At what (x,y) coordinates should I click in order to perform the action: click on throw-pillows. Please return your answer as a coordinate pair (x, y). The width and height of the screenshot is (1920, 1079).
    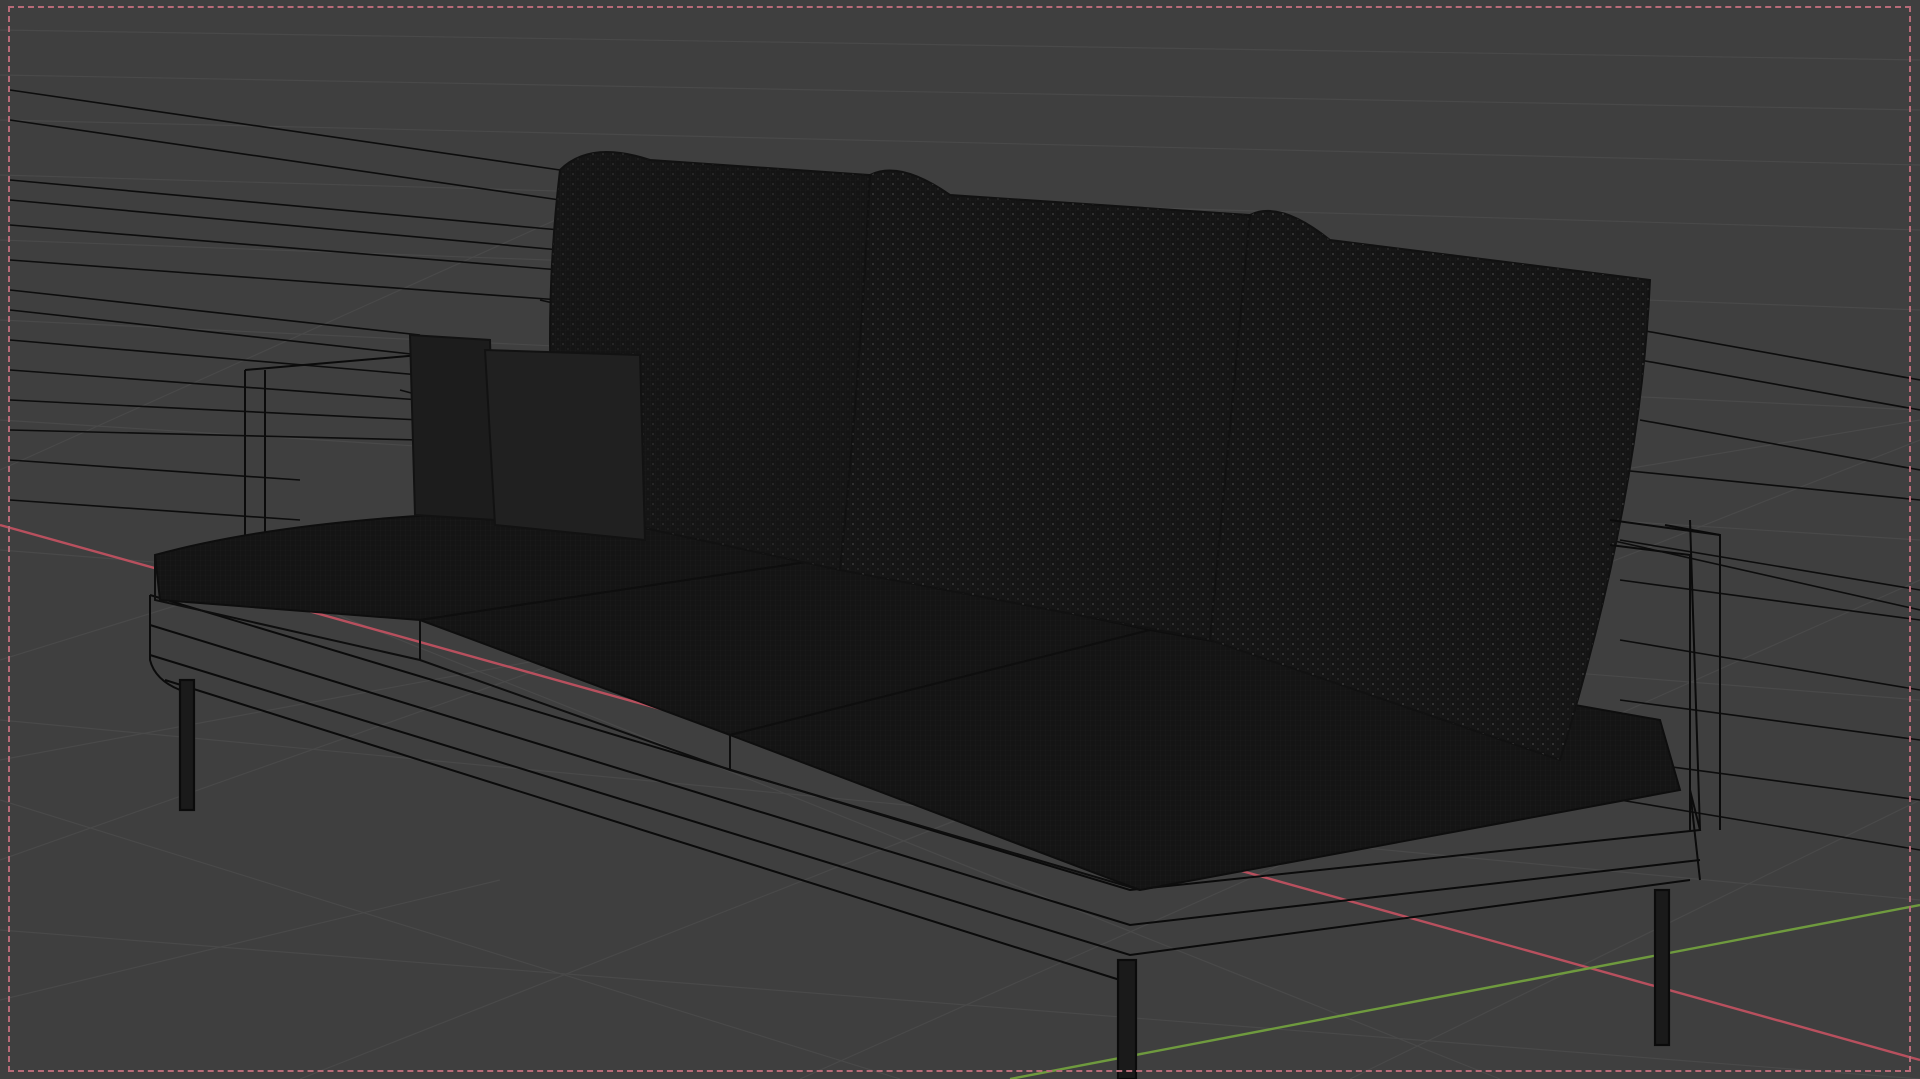
    Looking at the image, I should click on (527, 437).